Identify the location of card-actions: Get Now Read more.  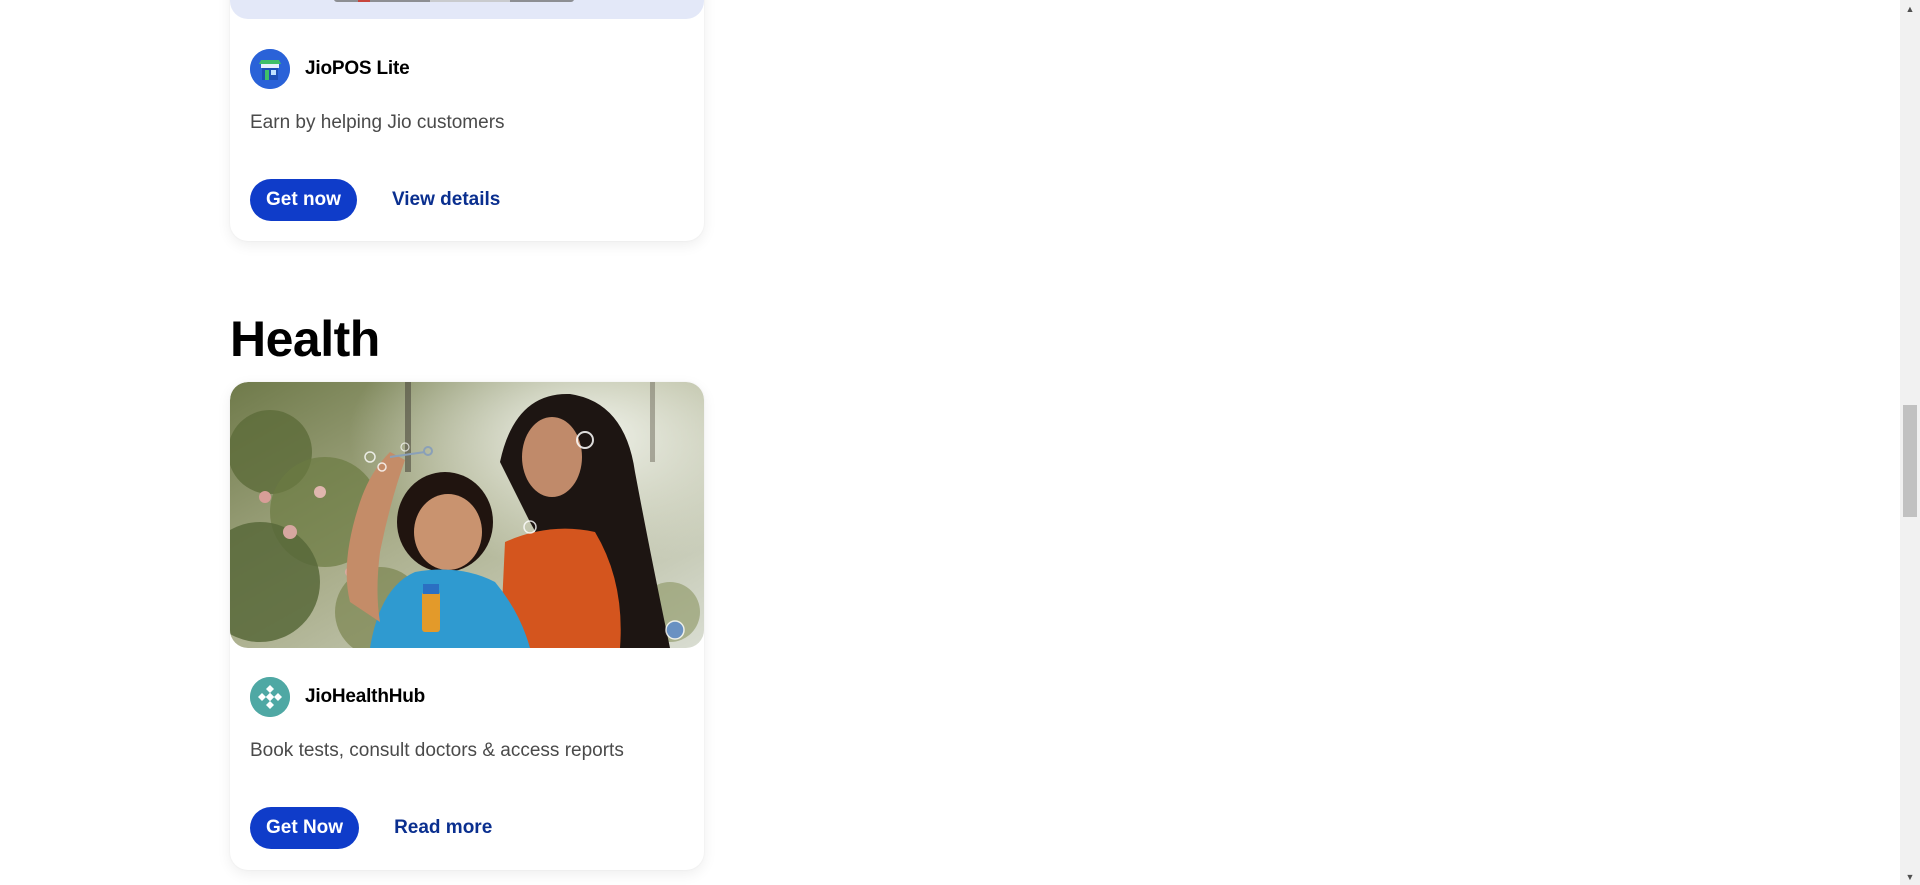
(371, 828).